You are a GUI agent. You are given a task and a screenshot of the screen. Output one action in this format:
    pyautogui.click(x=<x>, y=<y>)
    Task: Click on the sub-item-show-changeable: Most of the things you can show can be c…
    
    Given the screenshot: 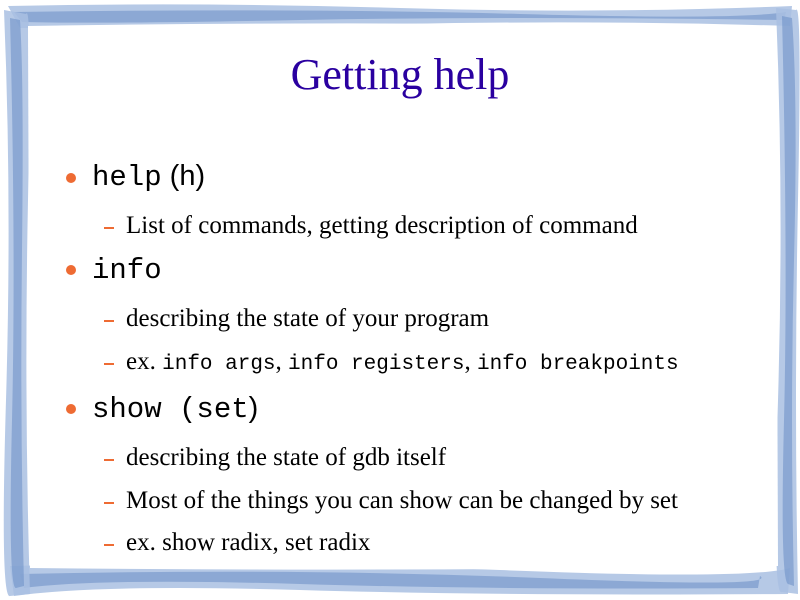 What is the action you would take?
    pyautogui.click(x=402, y=500)
    